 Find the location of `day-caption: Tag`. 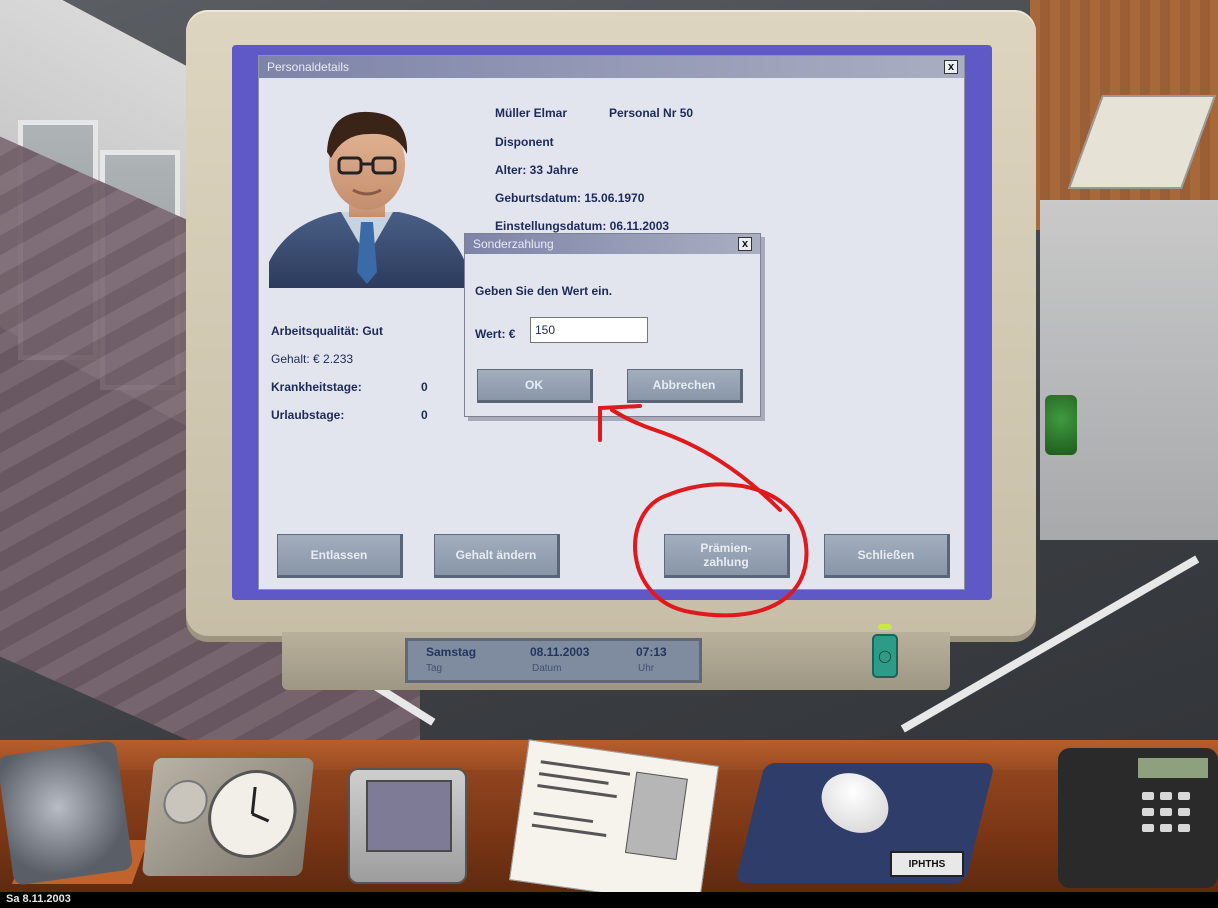

day-caption: Tag is located at coordinates (434, 668).